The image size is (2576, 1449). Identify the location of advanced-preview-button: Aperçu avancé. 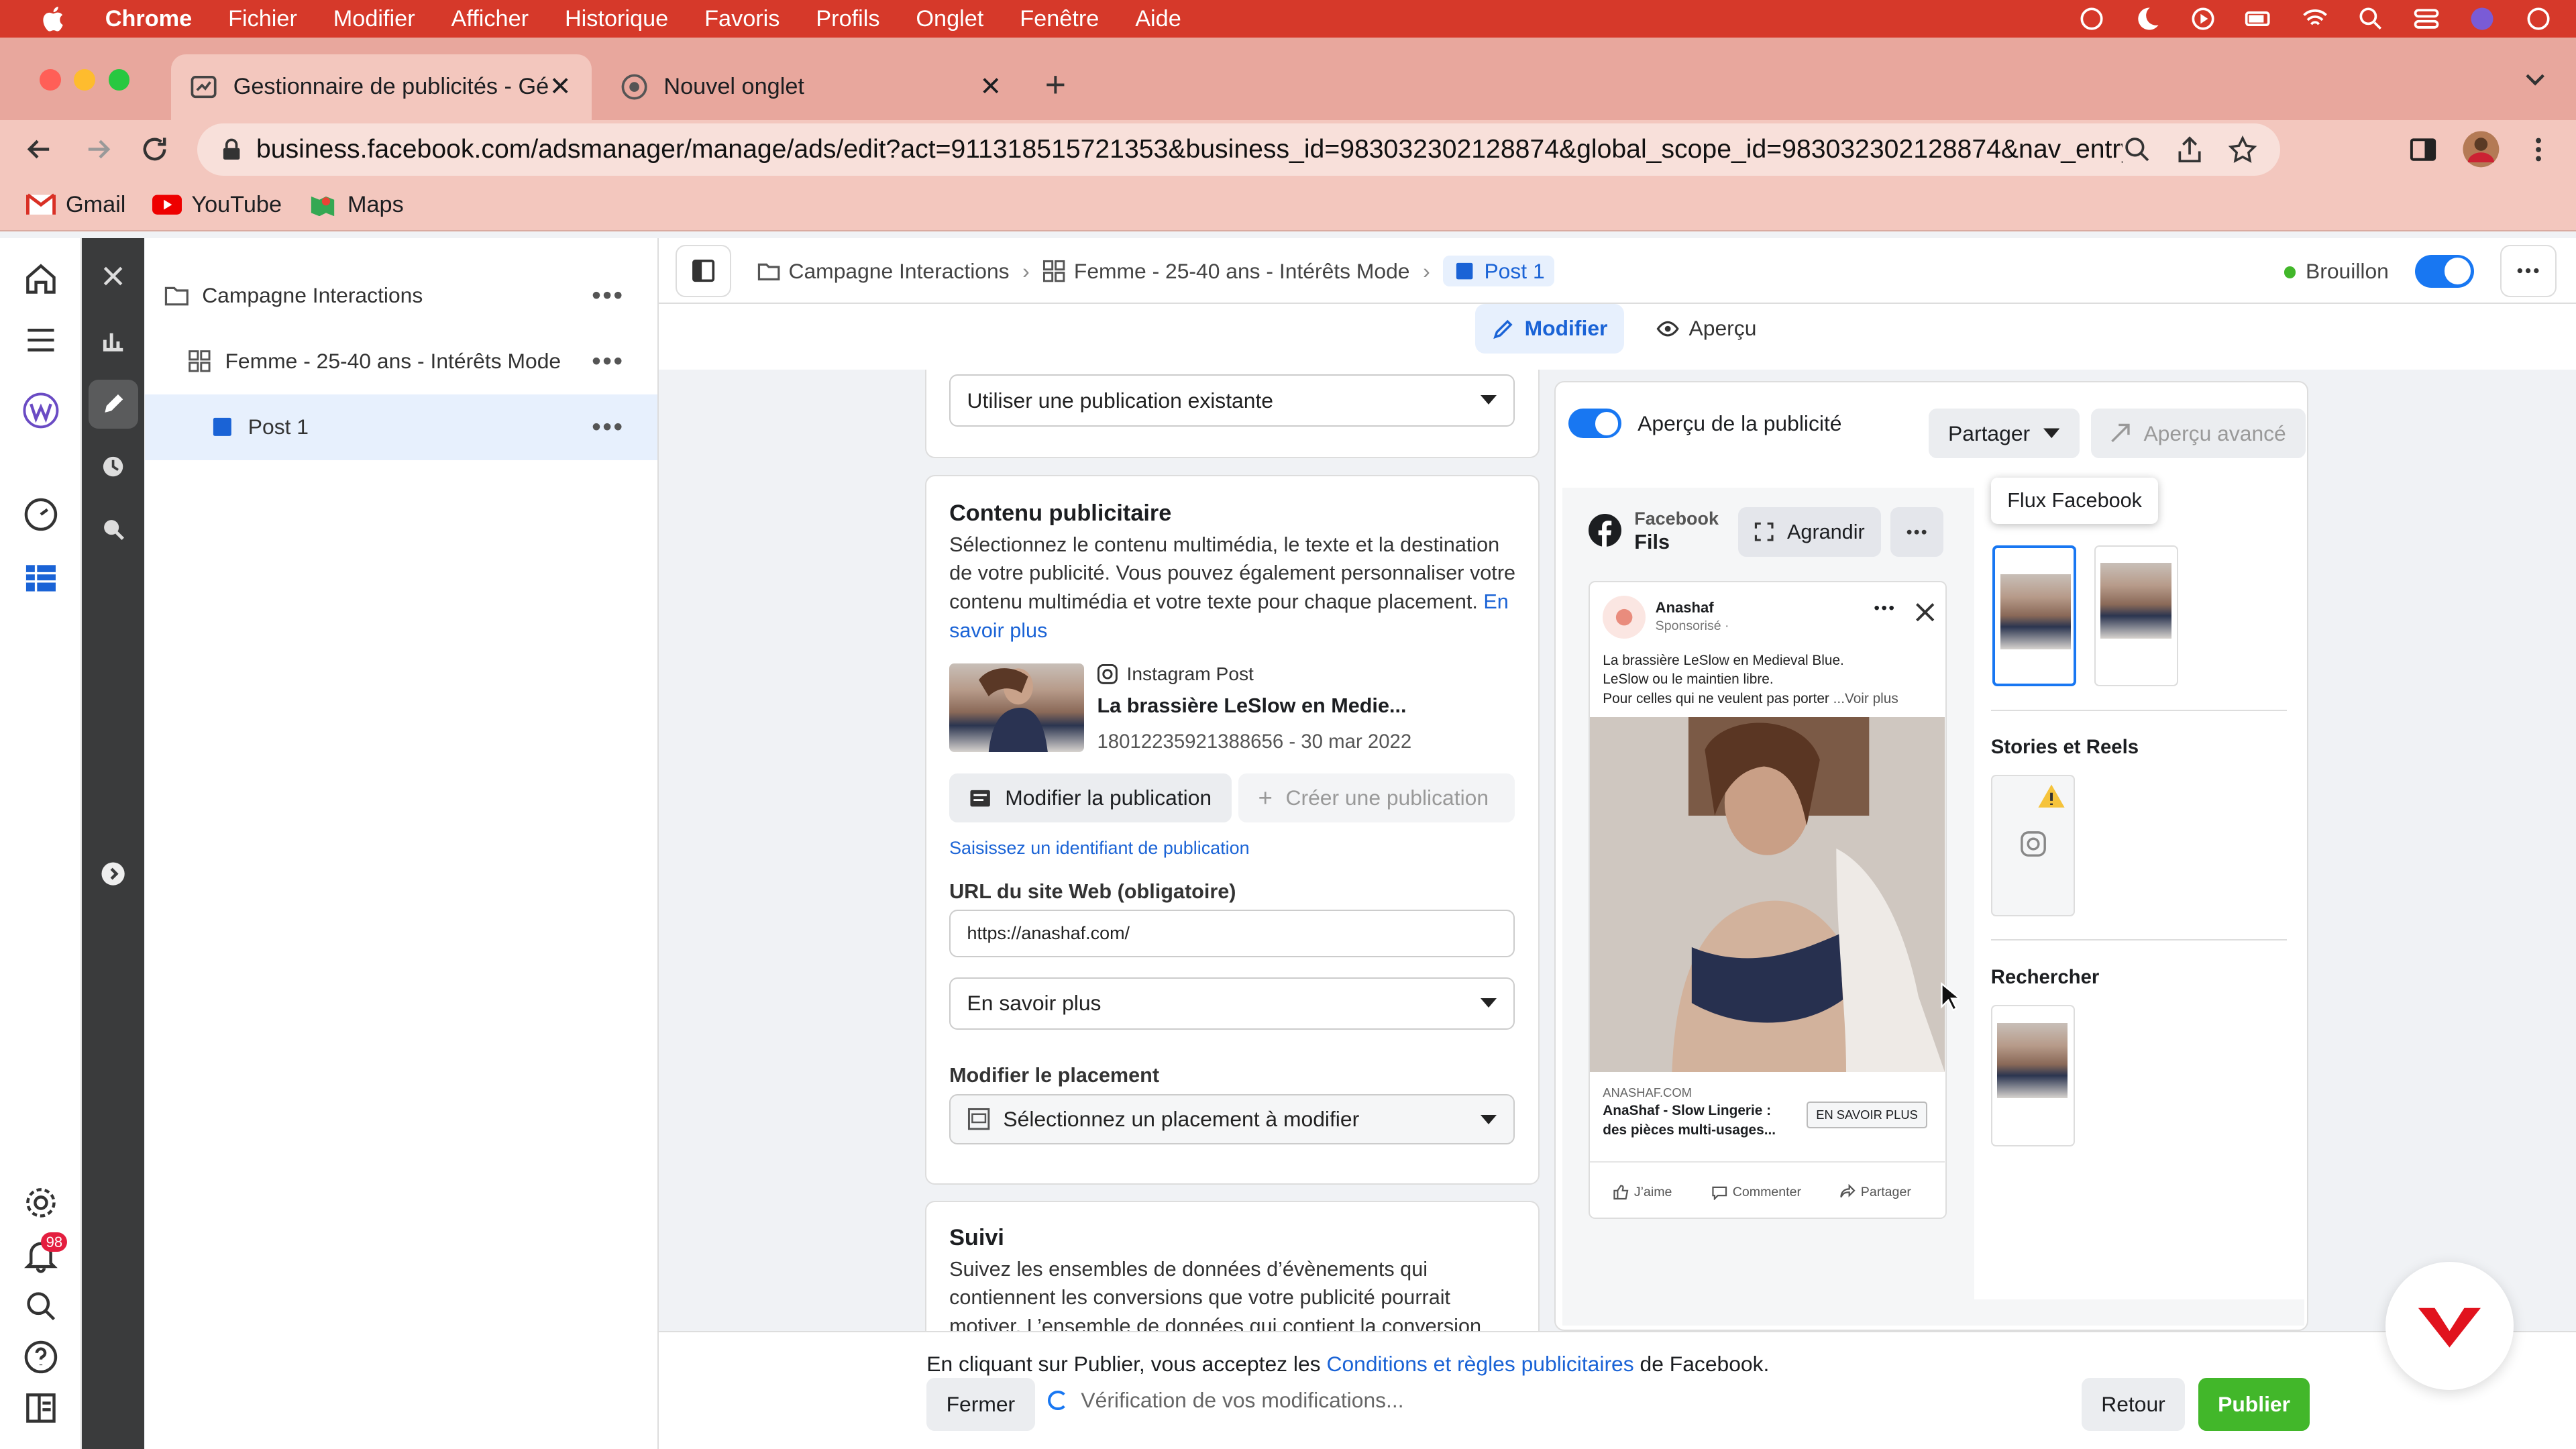
(2198, 433).